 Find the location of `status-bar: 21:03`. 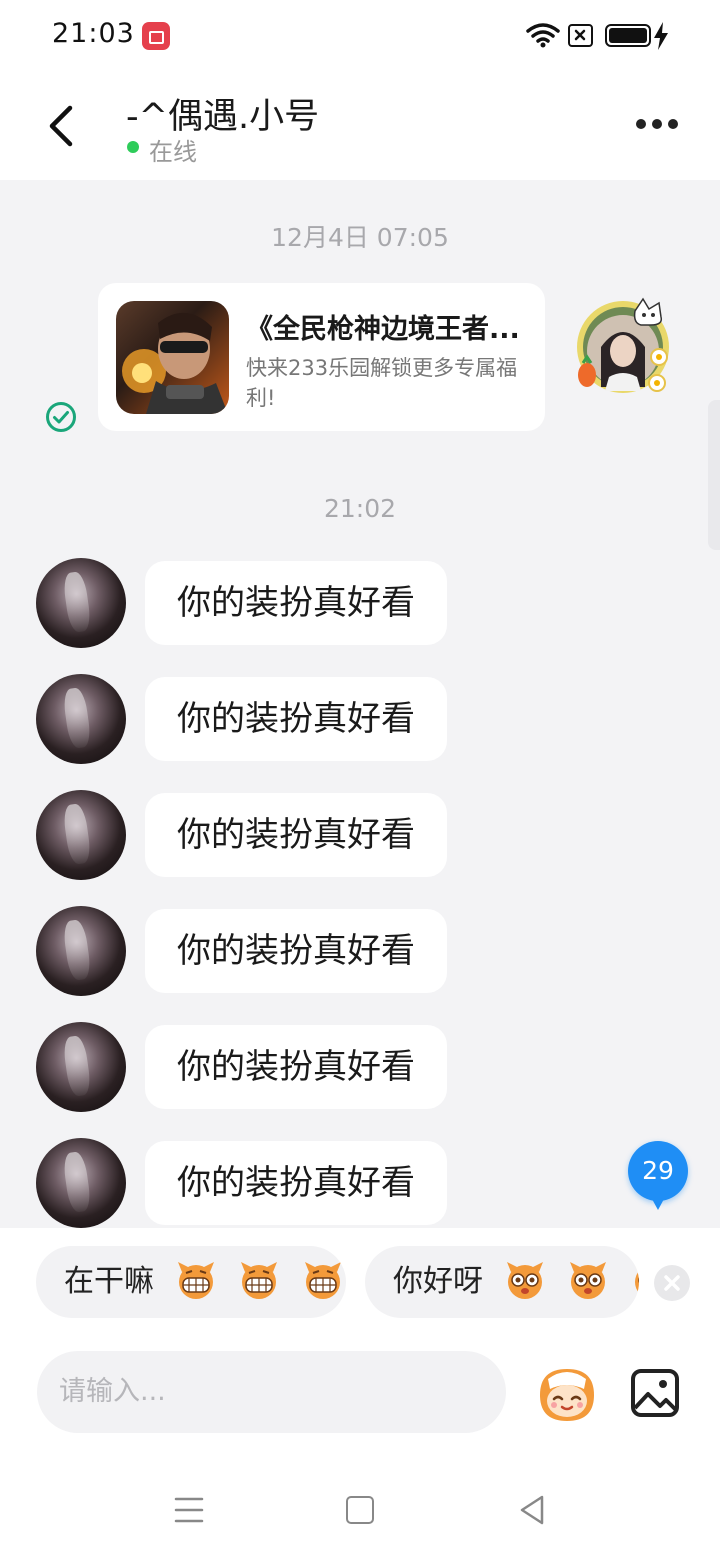

status-bar: 21:03 is located at coordinates (360, 36).